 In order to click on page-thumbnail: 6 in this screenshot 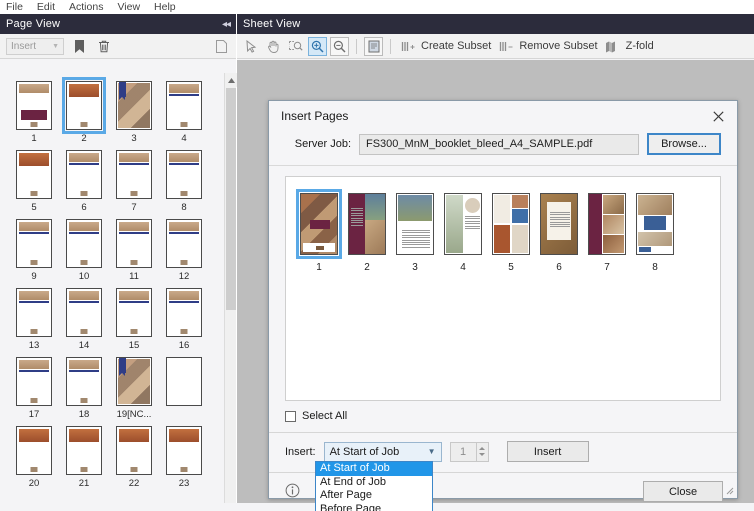, I will do `click(84, 183)`.